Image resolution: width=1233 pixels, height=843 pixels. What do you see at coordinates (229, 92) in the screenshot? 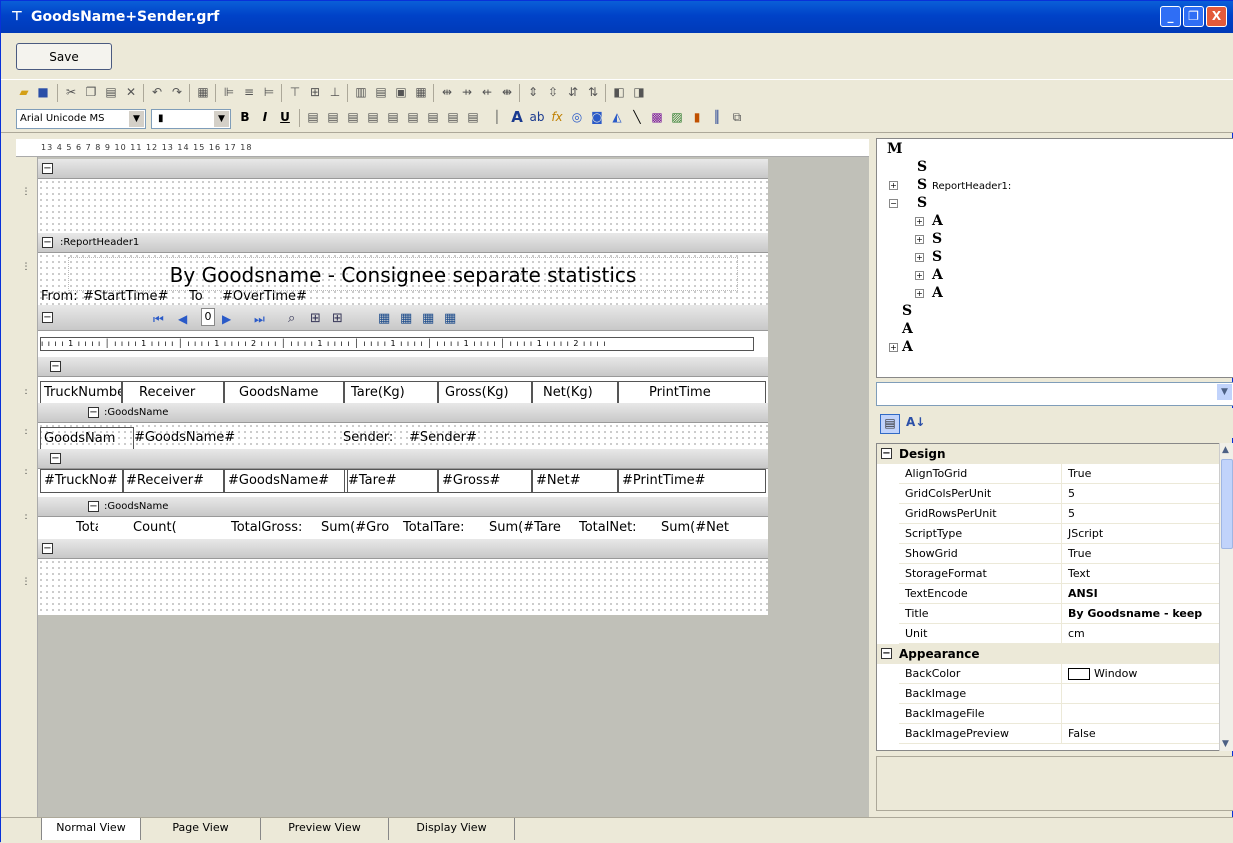
I see `align-left-icon: ⊫` at bounding box center [229, 92].